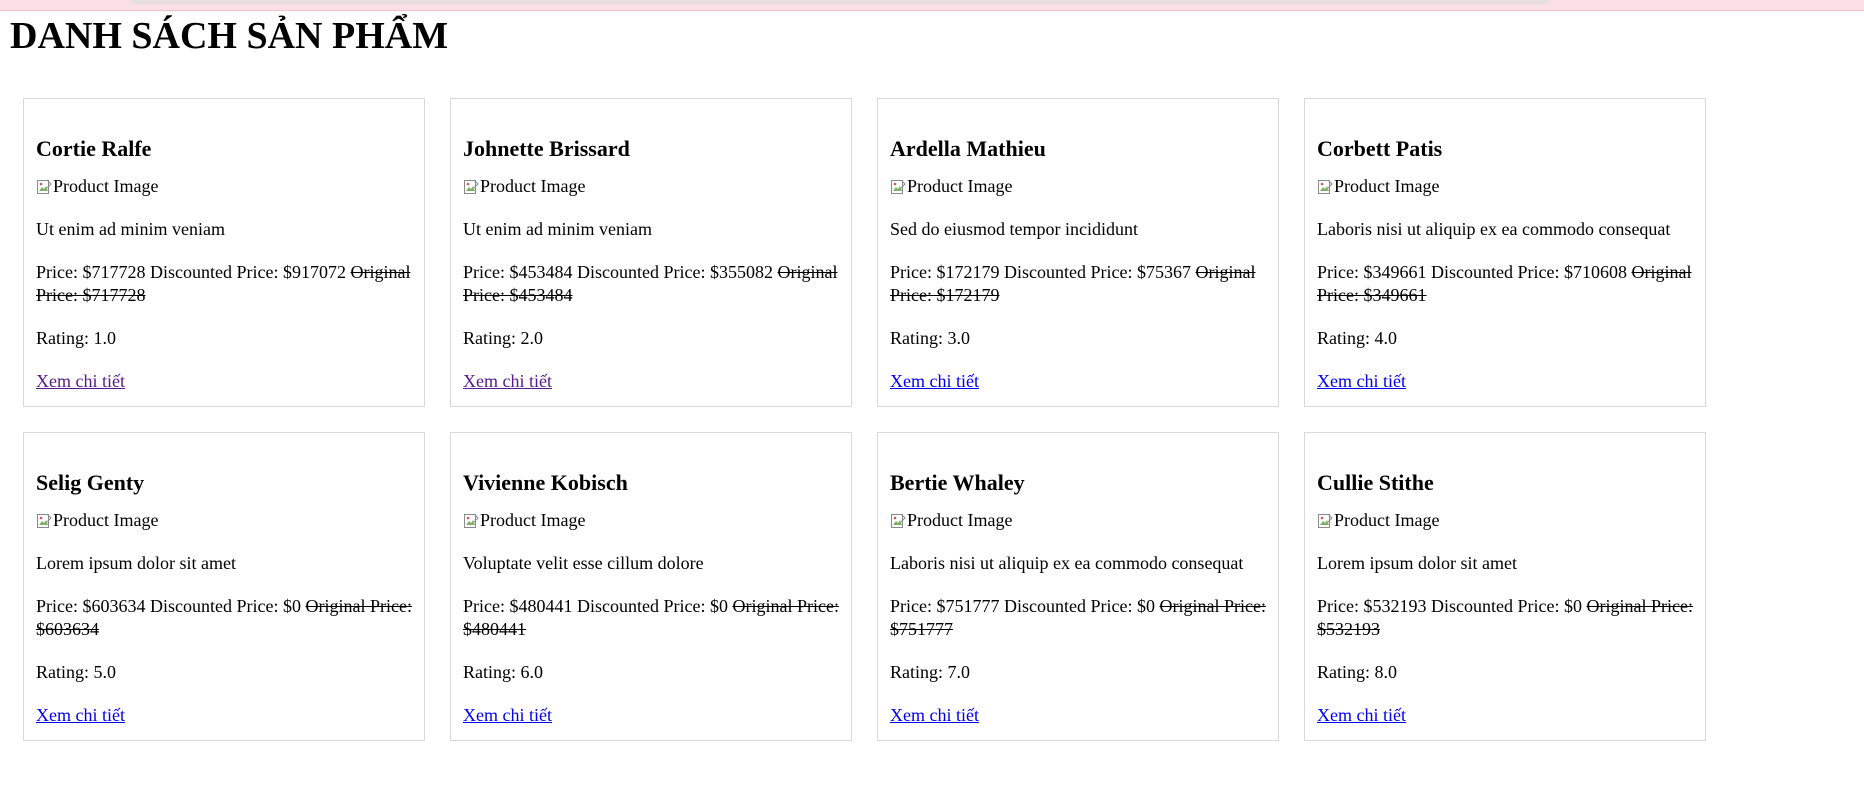  I want to click on price-value: 751777, so click(972, 606).